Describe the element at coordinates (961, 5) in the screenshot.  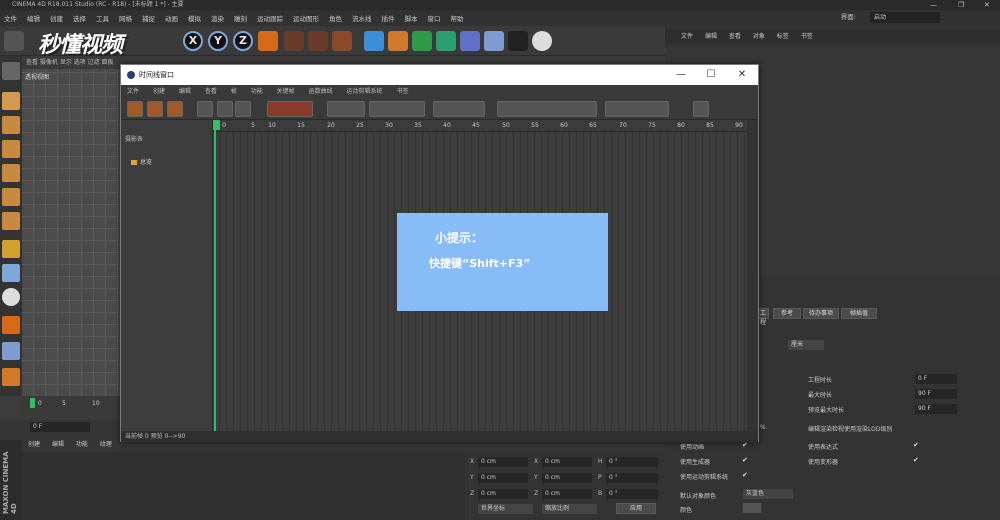
I see `restore-icon: ❐` at that location.